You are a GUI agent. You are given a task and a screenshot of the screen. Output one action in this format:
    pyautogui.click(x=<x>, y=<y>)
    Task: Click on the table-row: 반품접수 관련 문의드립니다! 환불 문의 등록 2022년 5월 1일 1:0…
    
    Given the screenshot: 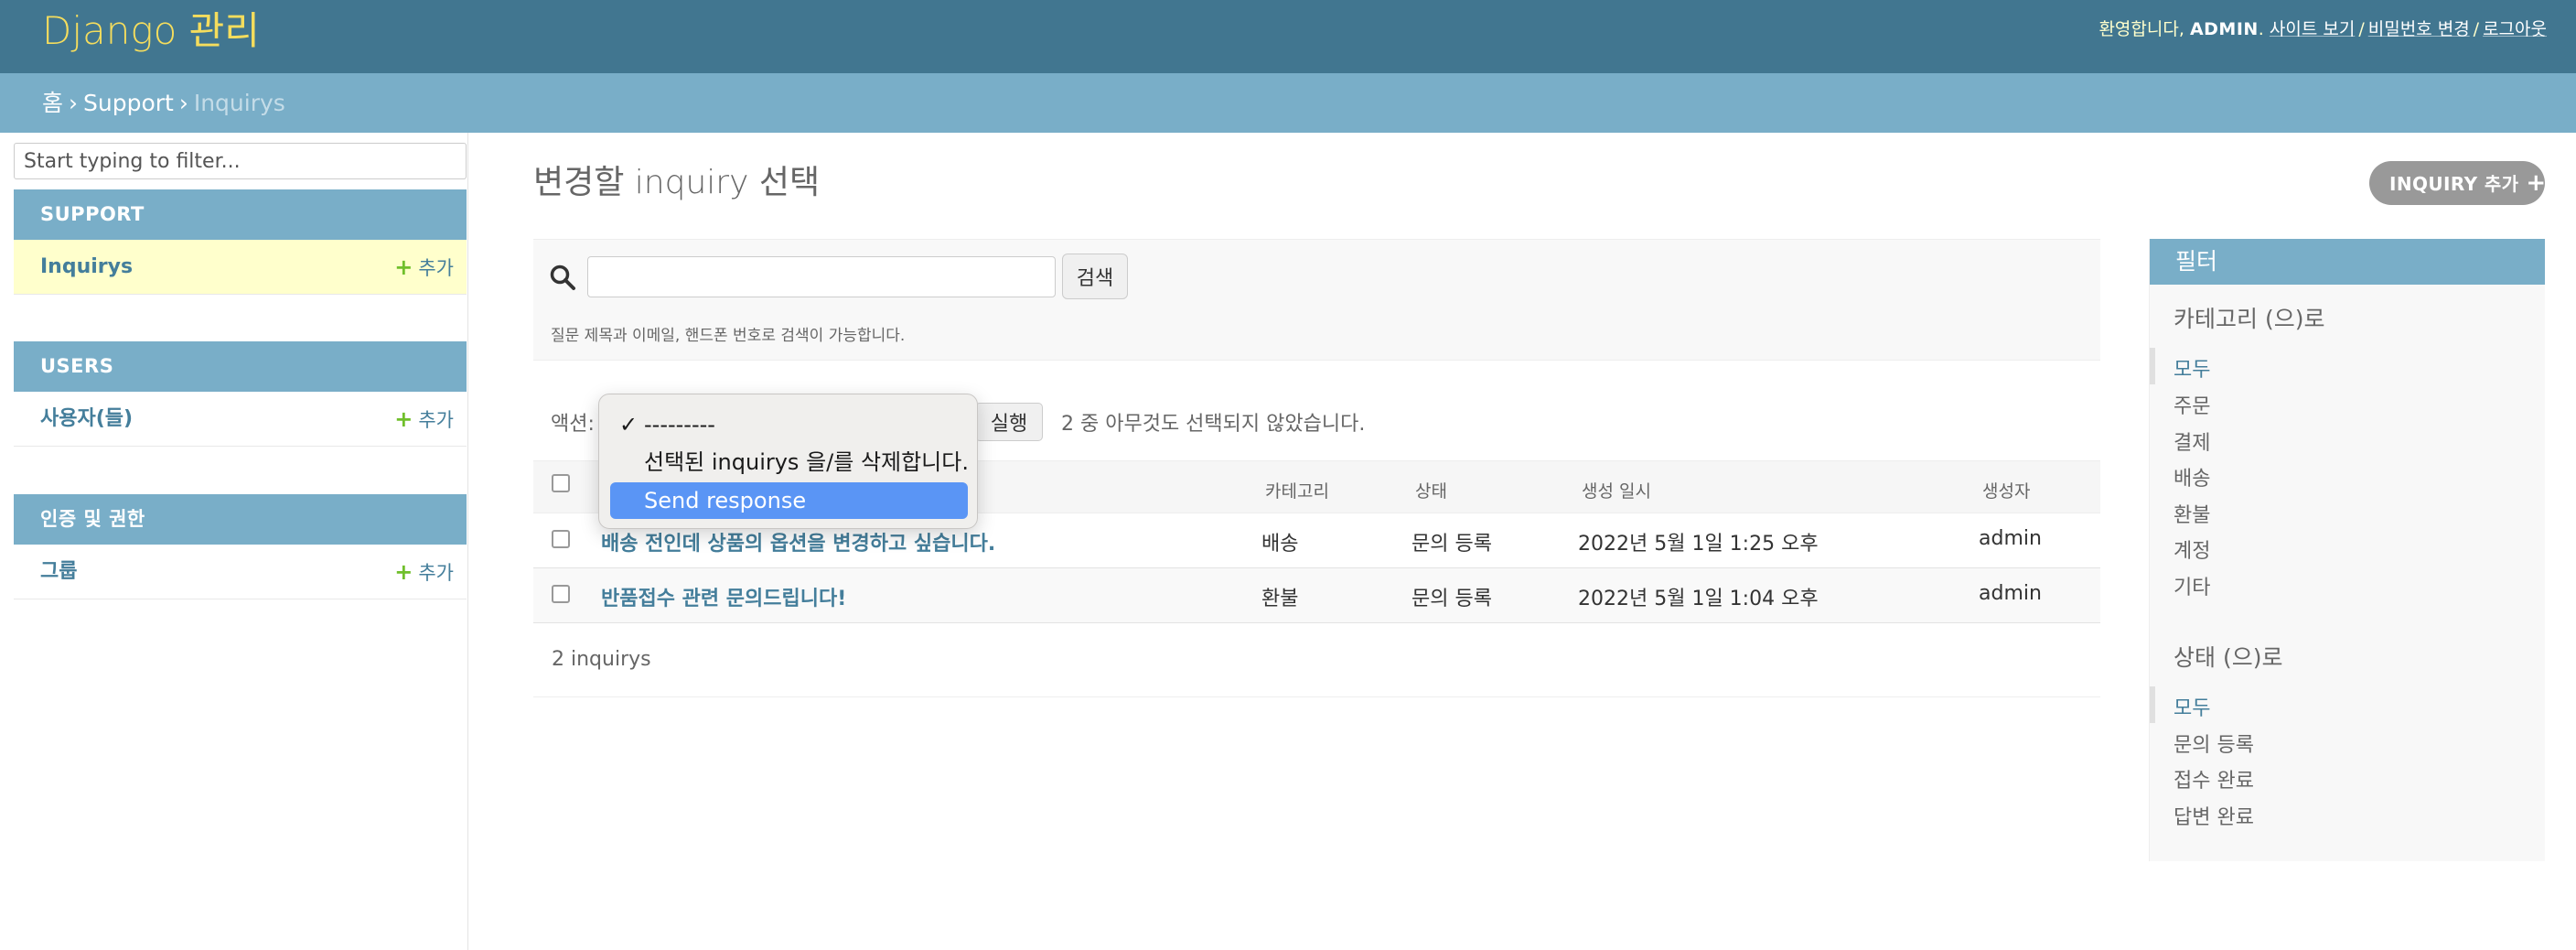 What is the action you would take?
    pyautogui.click(x=1317, y=595)
    